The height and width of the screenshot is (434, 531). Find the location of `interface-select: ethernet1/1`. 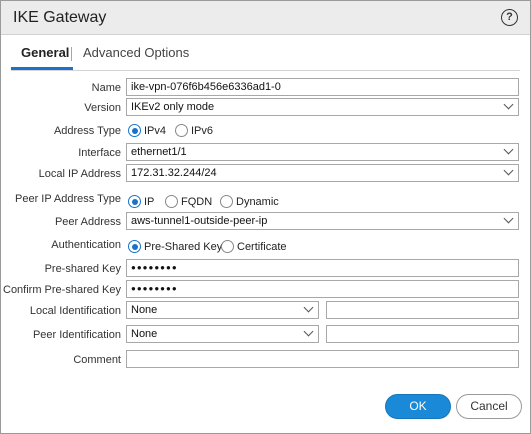

interface-select: ethernet1/1 is located at coordinates (322, 152).